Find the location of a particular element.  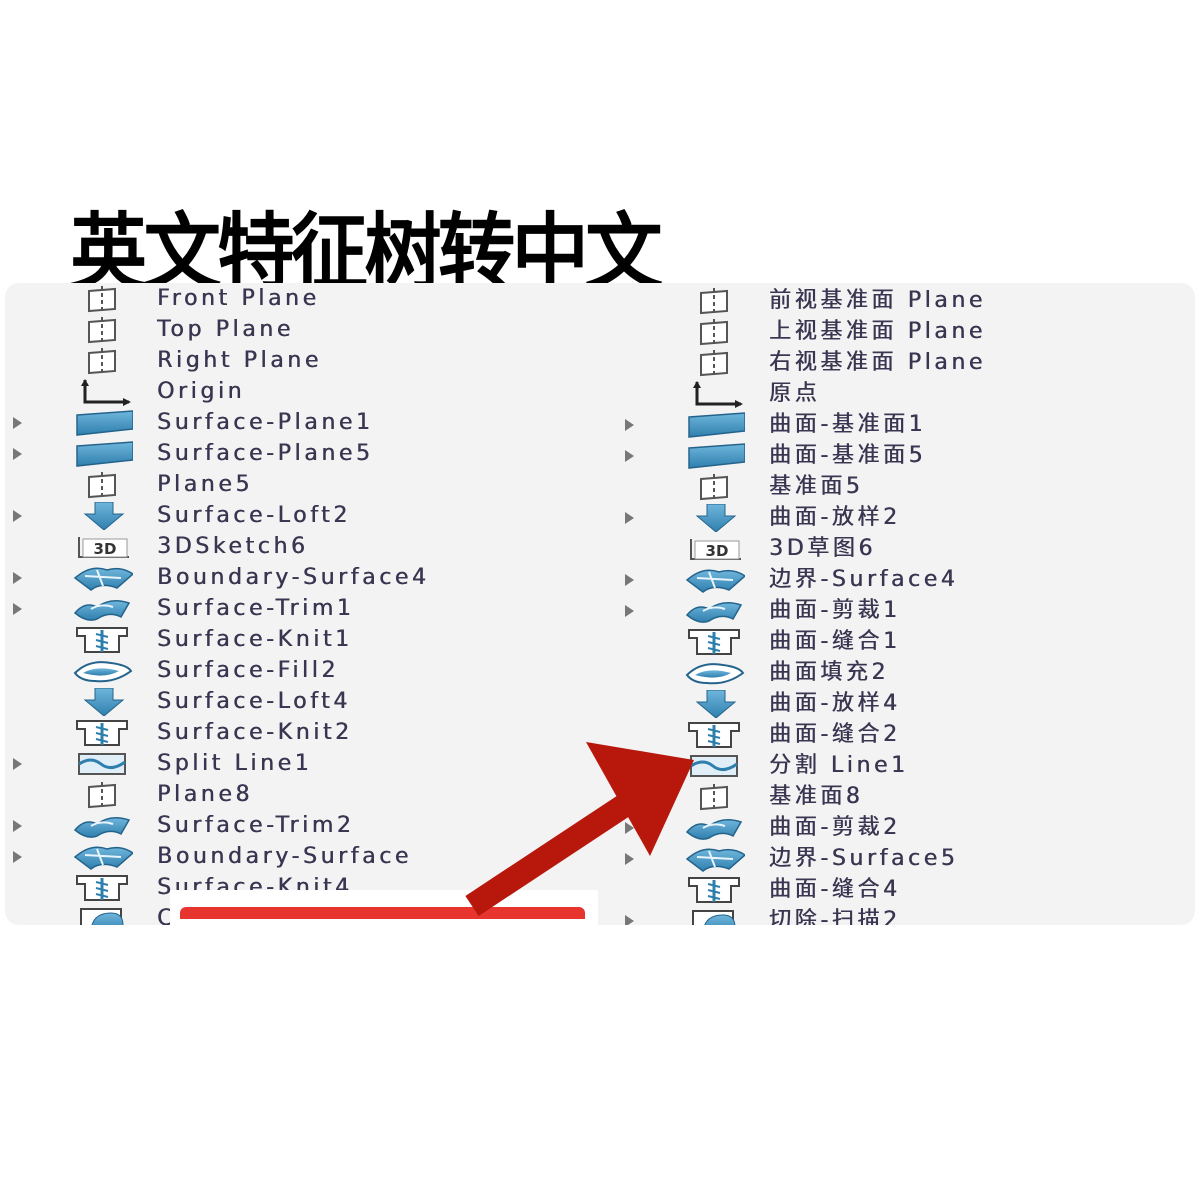

red-arrow-annotation is located at coordinates (579, 829).